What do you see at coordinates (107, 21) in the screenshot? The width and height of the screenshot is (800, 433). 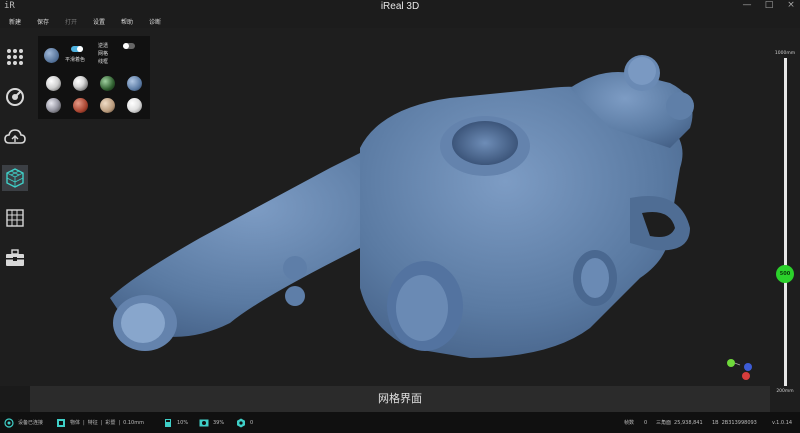 I see `menu-settings: 设置` at bounding box center [107, 21].